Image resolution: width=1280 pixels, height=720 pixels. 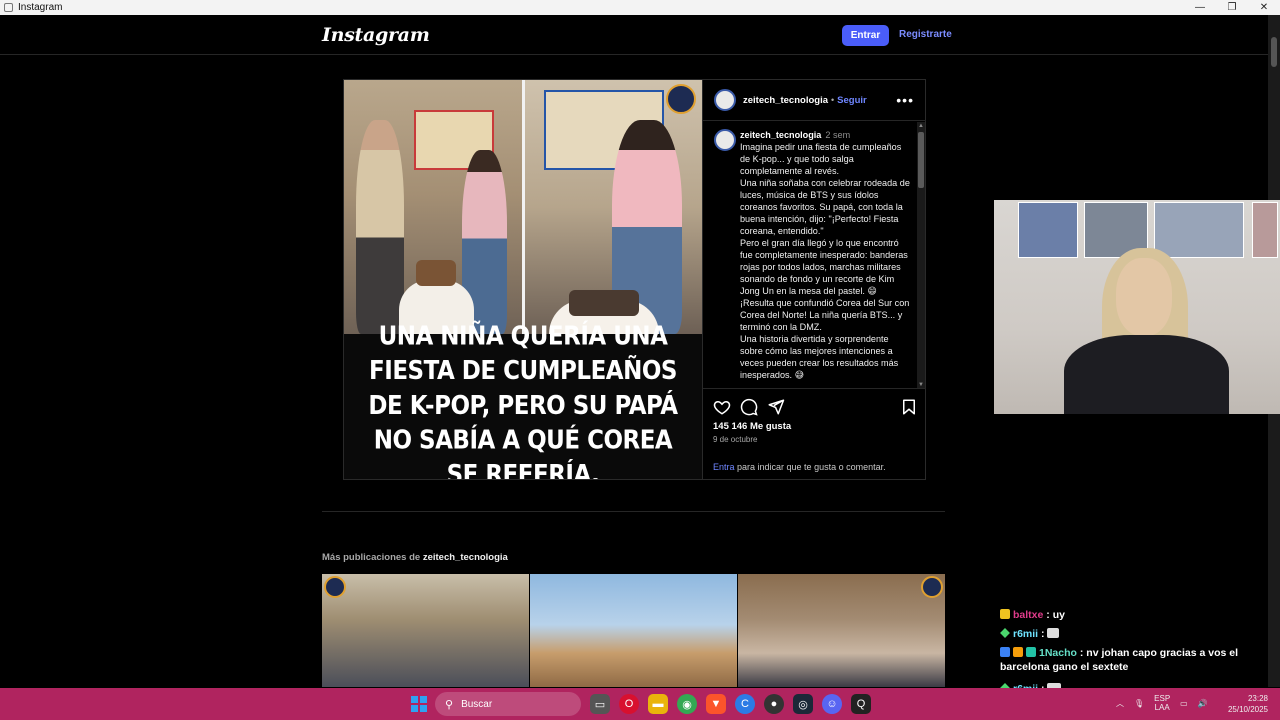 What do you see at coordinates (776, 407) in the screenshot?
I see `share-icon` at bounding box center [776, 407].